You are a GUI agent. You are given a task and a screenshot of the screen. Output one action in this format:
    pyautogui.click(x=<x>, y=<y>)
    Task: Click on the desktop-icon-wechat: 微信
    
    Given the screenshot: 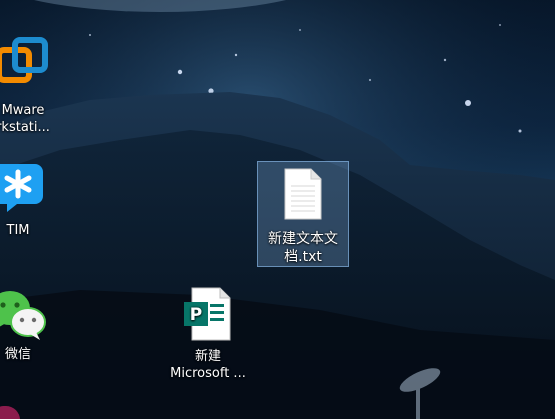 What is the action you would take?
    pyautogui.click(x=30, y=333)
    